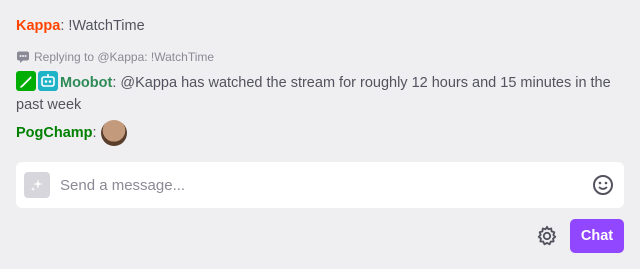 This screenshot has height=269, width=640. What do you see at coordinates (38, 26) in the screenshot?
I see `username: Kappa` at bounding box center [38, 26].